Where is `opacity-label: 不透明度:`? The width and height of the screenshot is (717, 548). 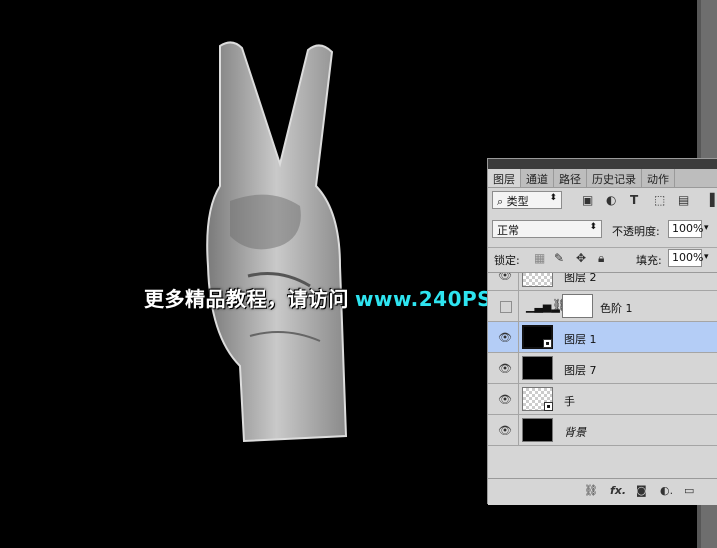
opacity-label: 不透明度: is located at coordinates (636, 231).